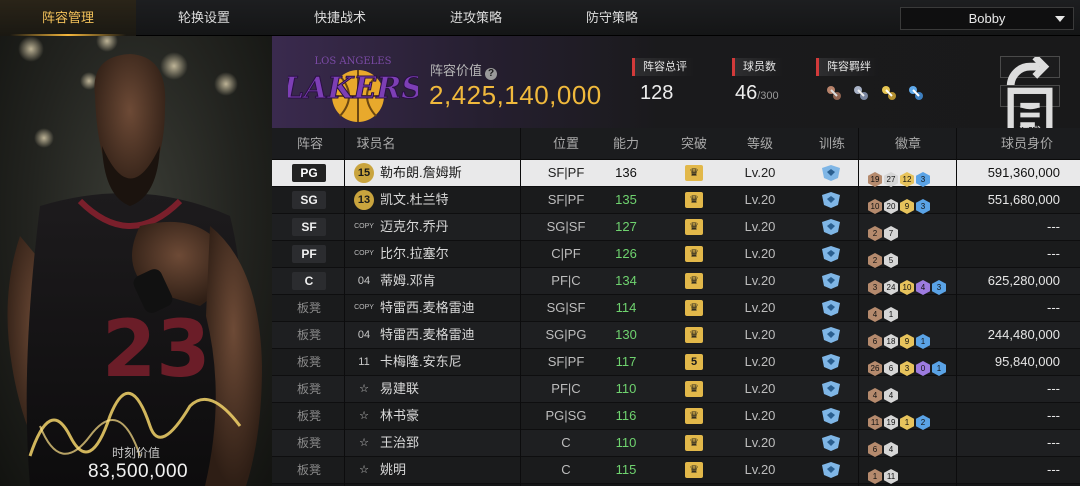 Image resolution: width=1080 pixels, height=486 pixels. What do you see at coordinates (907, 341) in the screenshot?
I see `badge-gold: 9` at bounding box center [907, 341].